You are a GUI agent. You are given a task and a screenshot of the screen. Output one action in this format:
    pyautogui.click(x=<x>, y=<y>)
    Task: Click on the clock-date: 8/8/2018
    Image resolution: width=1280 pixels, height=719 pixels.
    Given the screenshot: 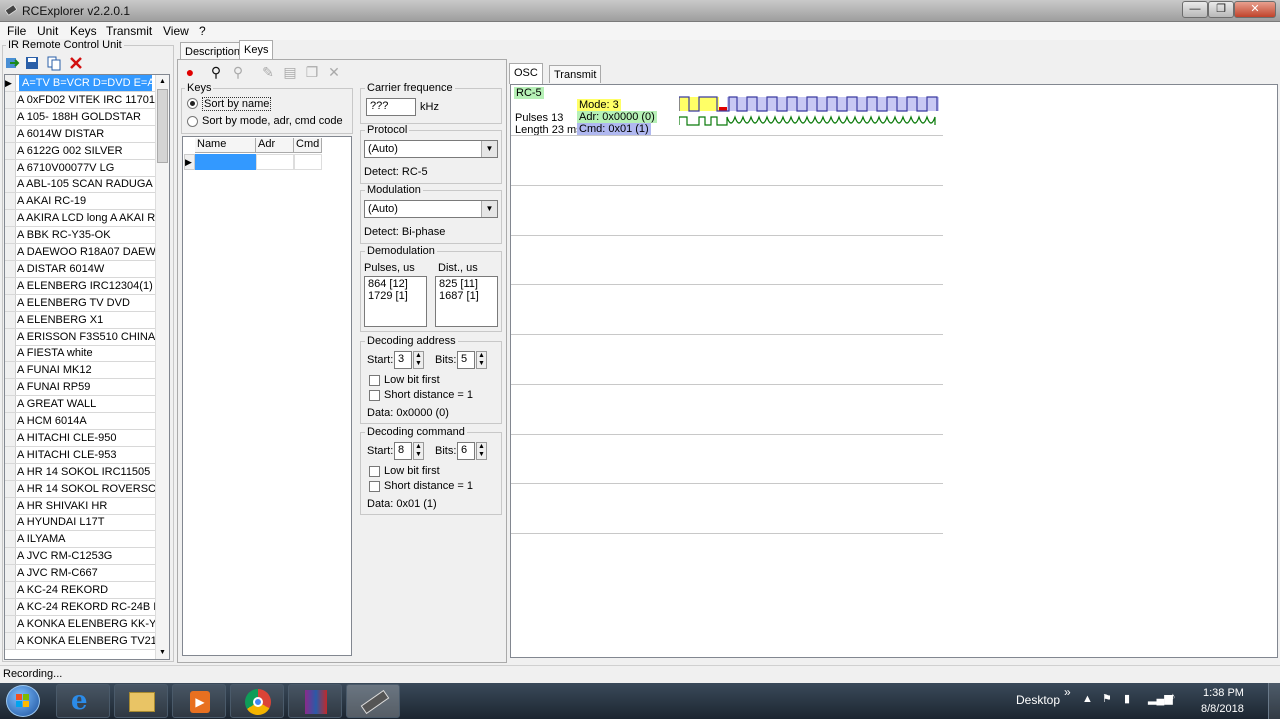 What is the action you would take?
    pyautogui.click(x=1222, y=709)
    